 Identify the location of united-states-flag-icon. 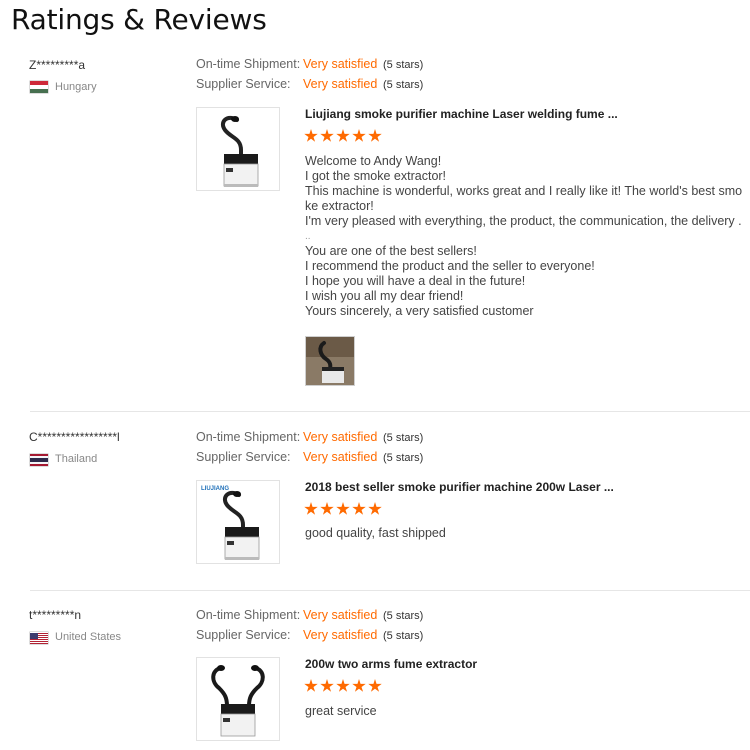
(39, 638).